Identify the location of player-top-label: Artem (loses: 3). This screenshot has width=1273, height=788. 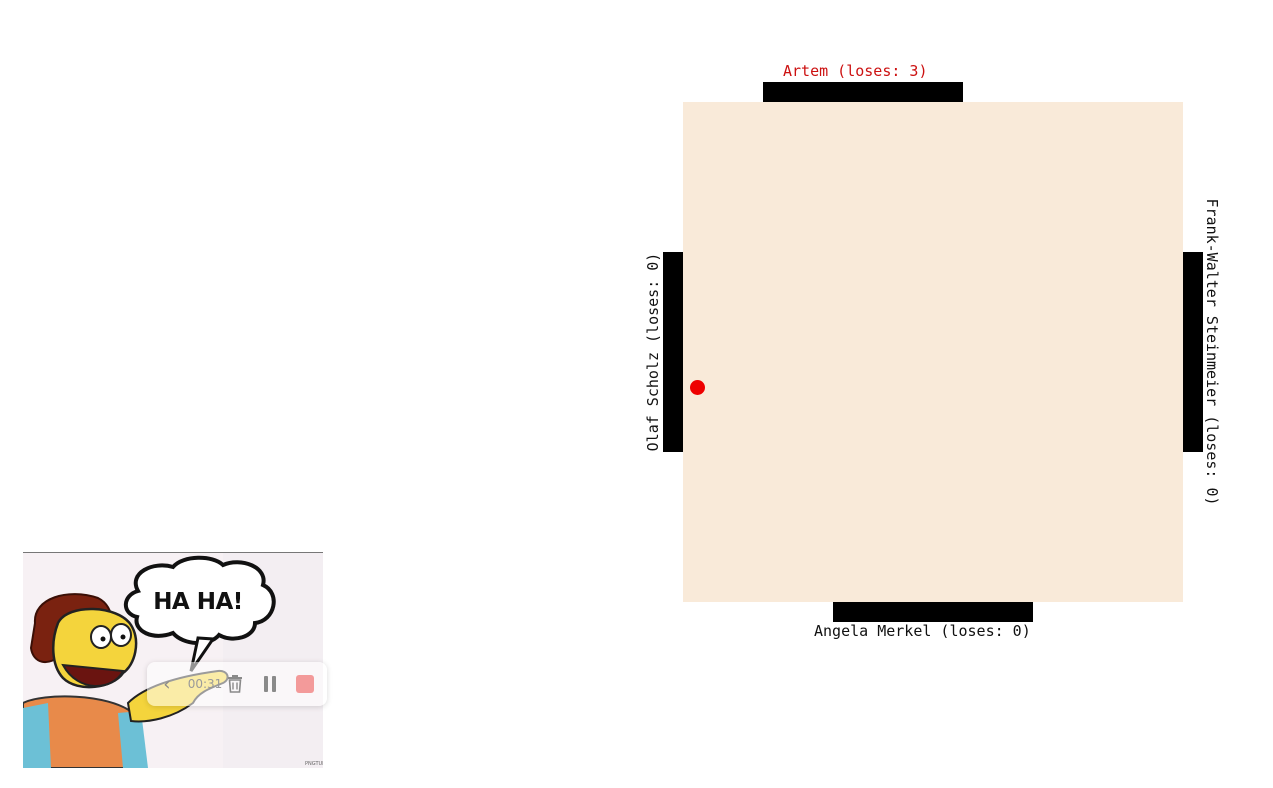
(855, 71).